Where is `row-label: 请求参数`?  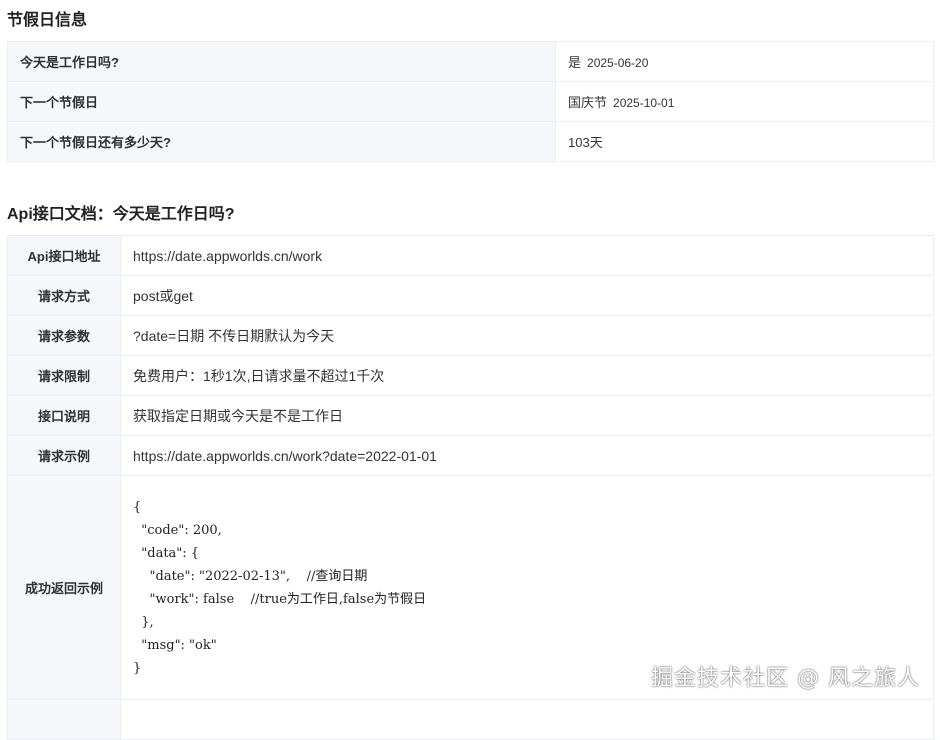
row-label: 请求参数 is located at coordinates (64, 335).